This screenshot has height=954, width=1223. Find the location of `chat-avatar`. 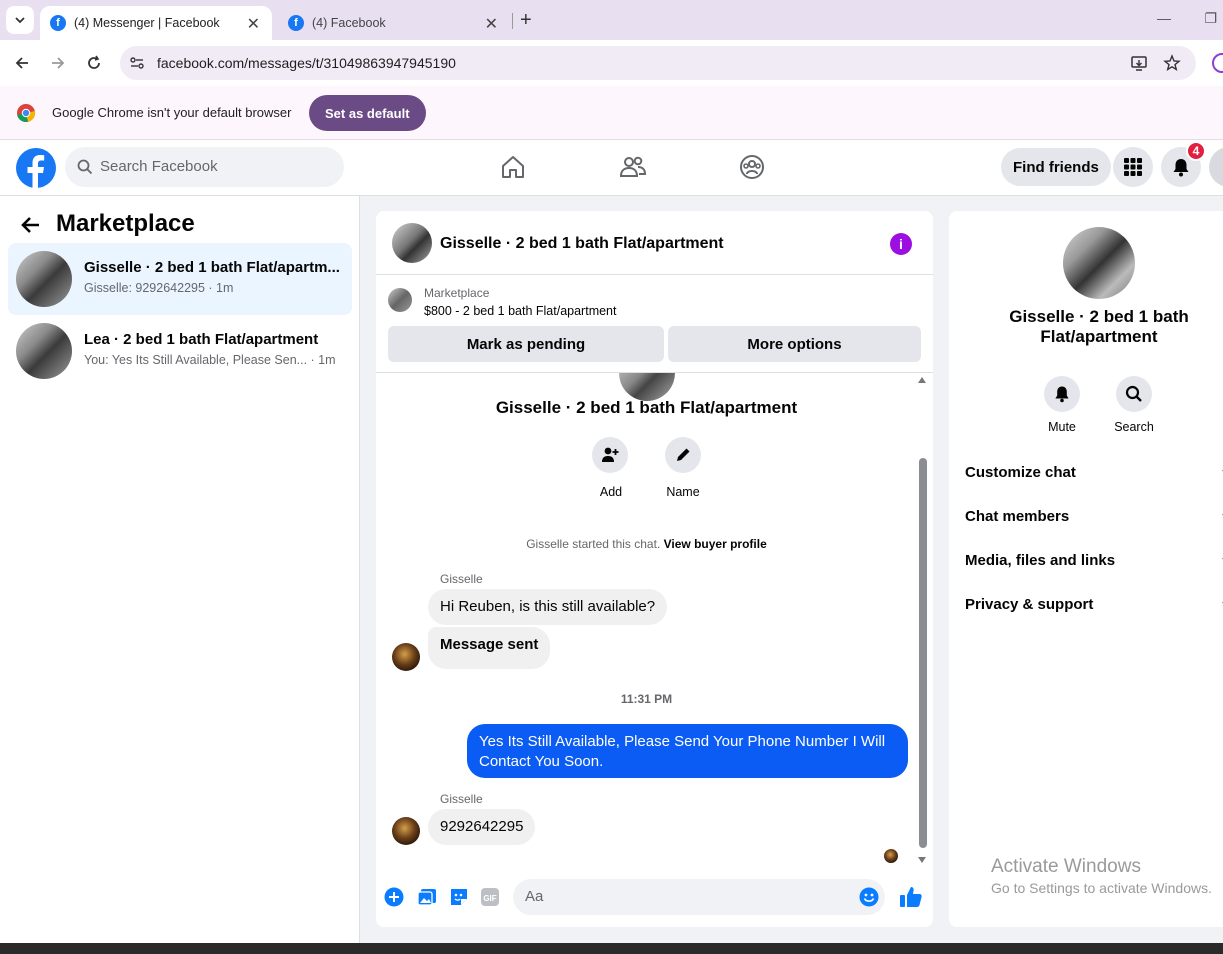

chat-avatar is located at coordinates (412, 243).